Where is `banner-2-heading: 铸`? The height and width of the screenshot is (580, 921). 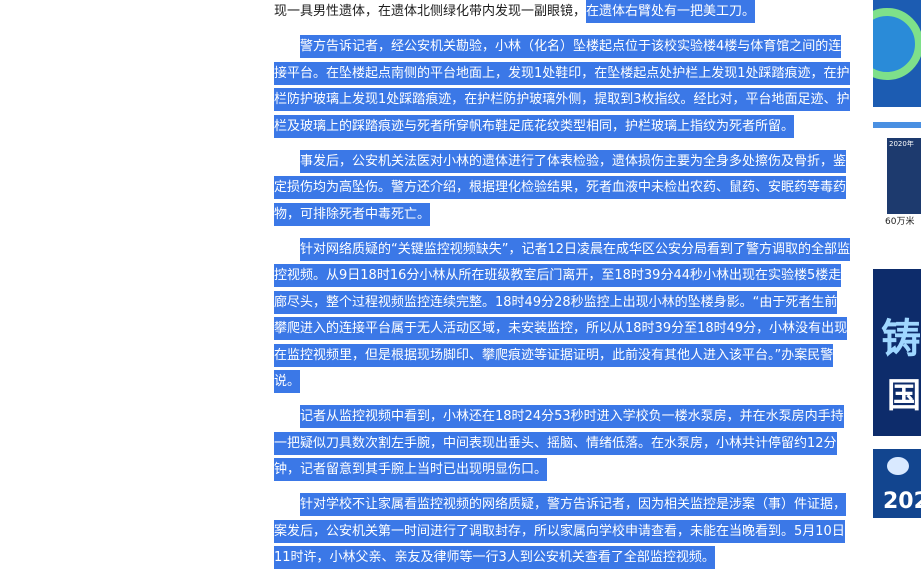 banner-2-heading: 铸 is located at coordinates (901, 339).